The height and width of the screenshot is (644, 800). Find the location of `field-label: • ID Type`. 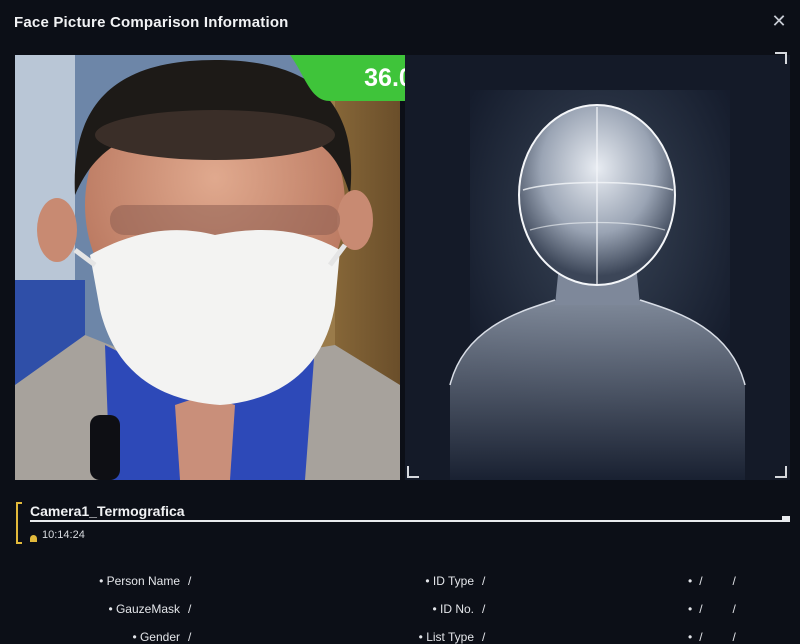

field-label: • ID Type is located at coordinates (449, 581).